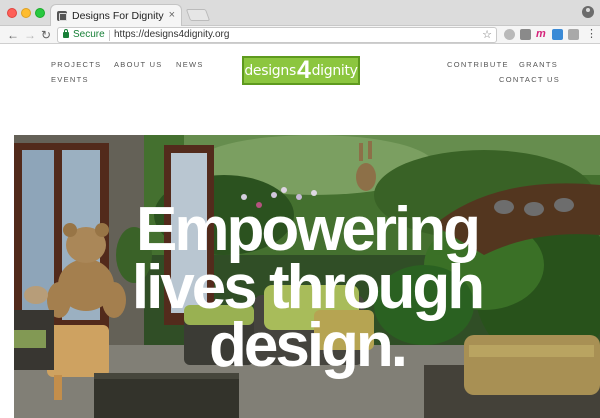  Describe the element at coordinates (26, 13) in the screenshot. I see `window-minimize-button` at that location.